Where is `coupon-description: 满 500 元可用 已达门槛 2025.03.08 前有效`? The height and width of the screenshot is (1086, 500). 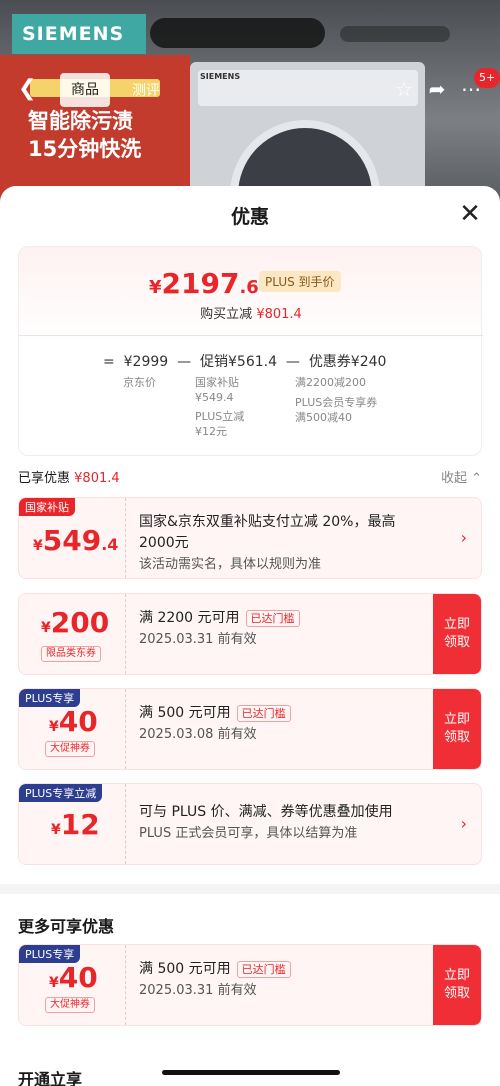
coupon-description: 满 500 元可用 已达门槛 2025.03.08 前有效 is located at coordinates (215, 724).